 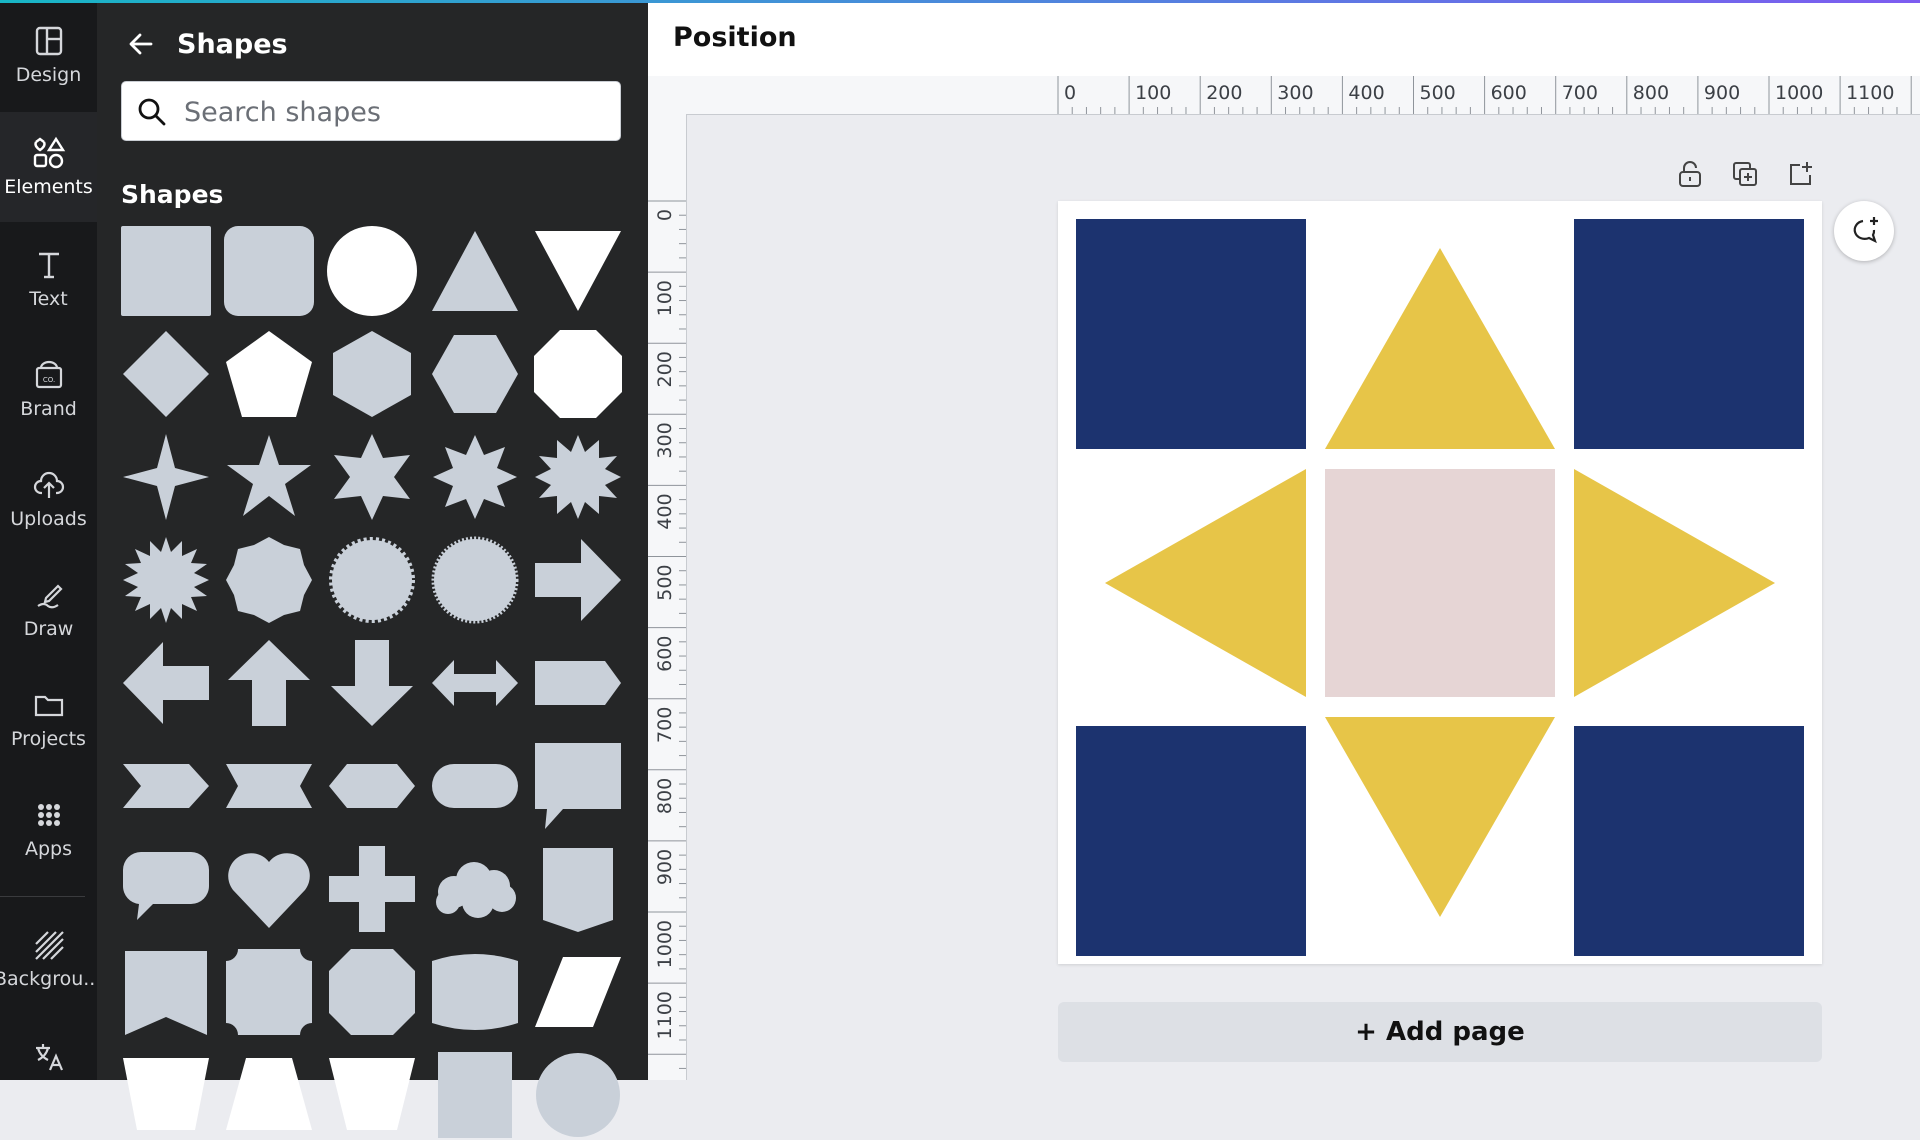 What do you see at coordinates (48, 380) in the screenshot?
I see `svg-text: CO.` at bounding box center [48, 380].